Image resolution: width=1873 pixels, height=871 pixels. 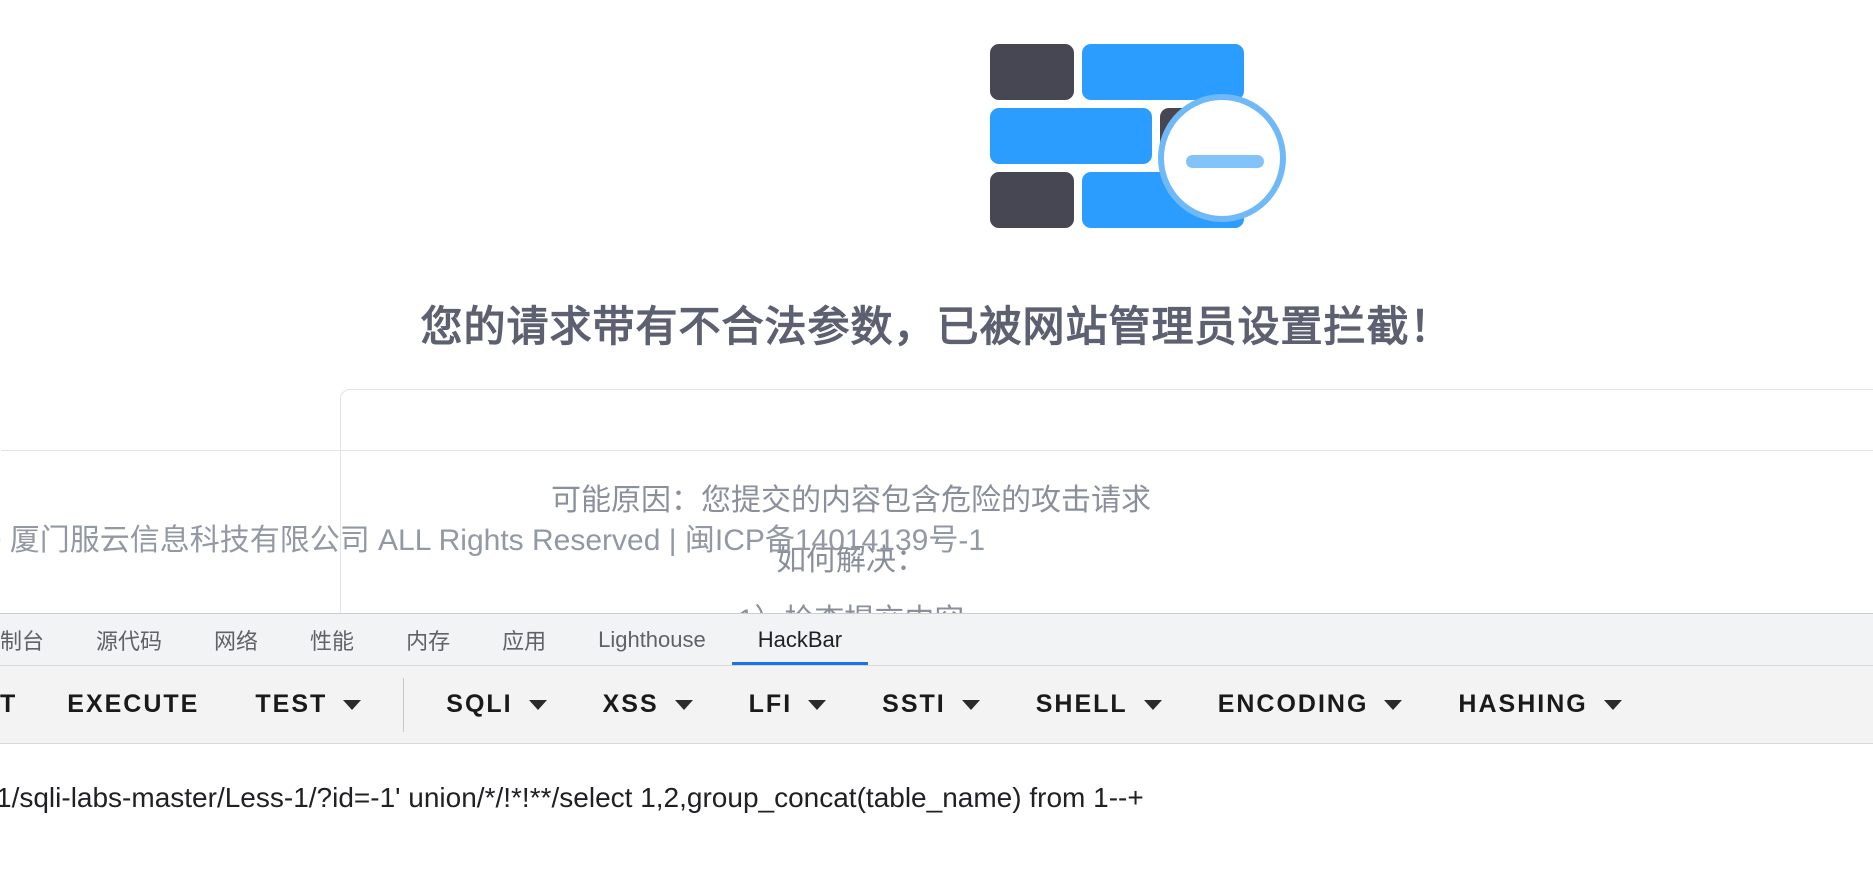 What do you see at coordinates (1081, 704) in the screenshot?
I see `hackbar-button-label: SHELL` at bounding box center [1081, 704].